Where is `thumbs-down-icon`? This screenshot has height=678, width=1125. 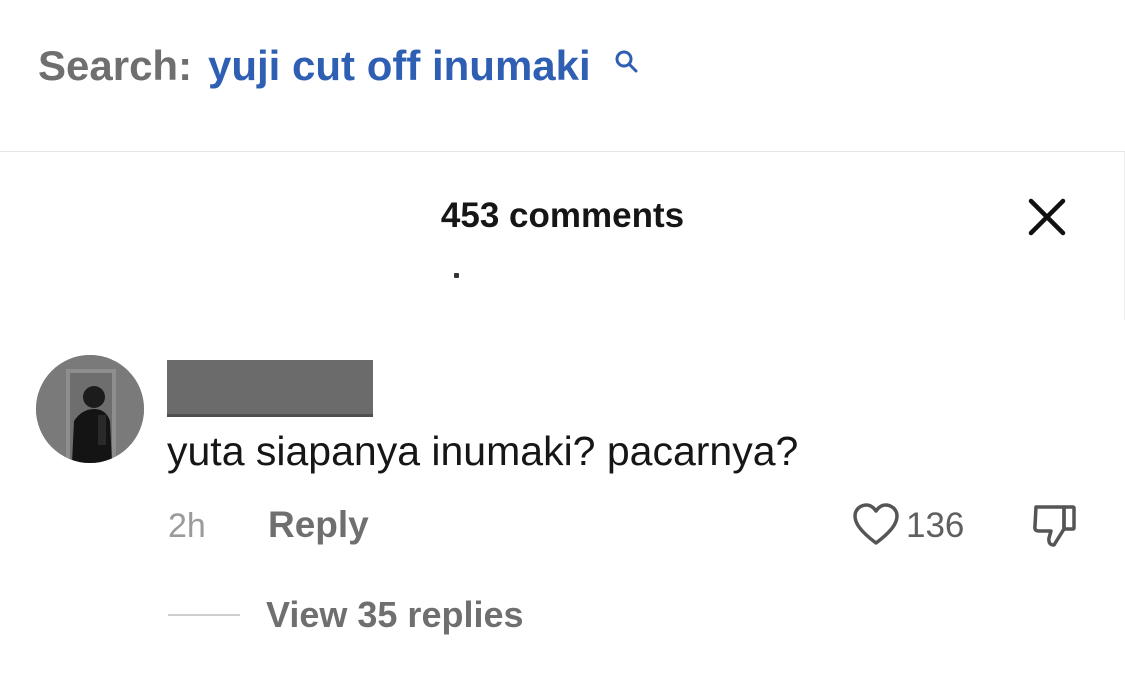
thumbs-down-icon is located at coordinates (1054, 526).